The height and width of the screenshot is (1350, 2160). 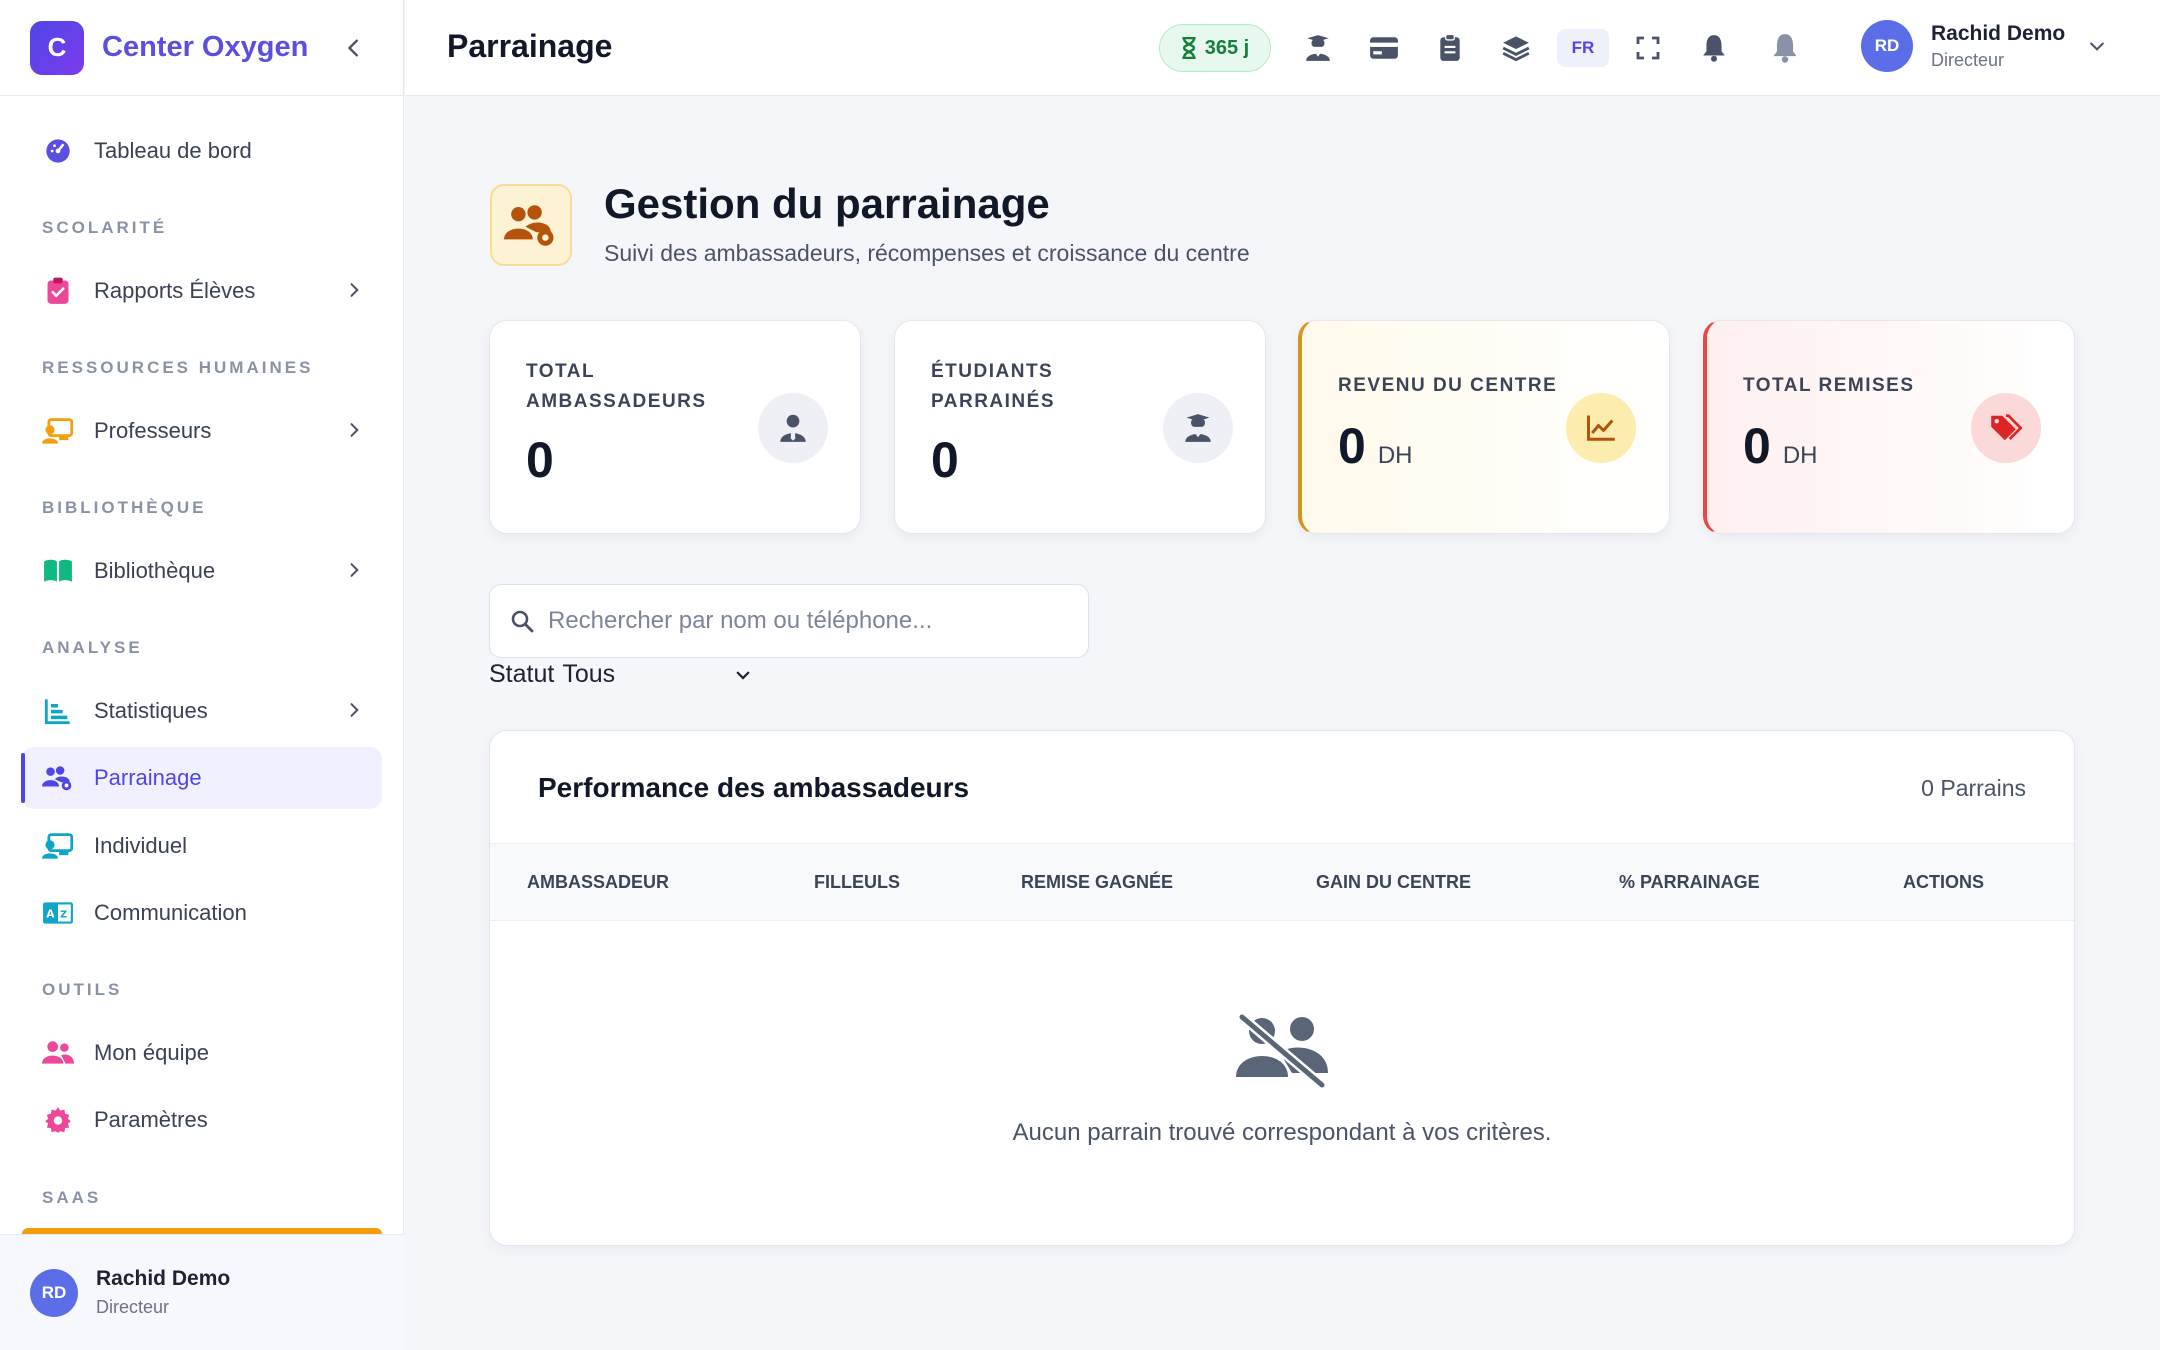 What do you see at coordinates (1448, 385) in the screenshot?
I see `stat-label: REVENU DU CENTRE` at bounding box center [1448, 385].